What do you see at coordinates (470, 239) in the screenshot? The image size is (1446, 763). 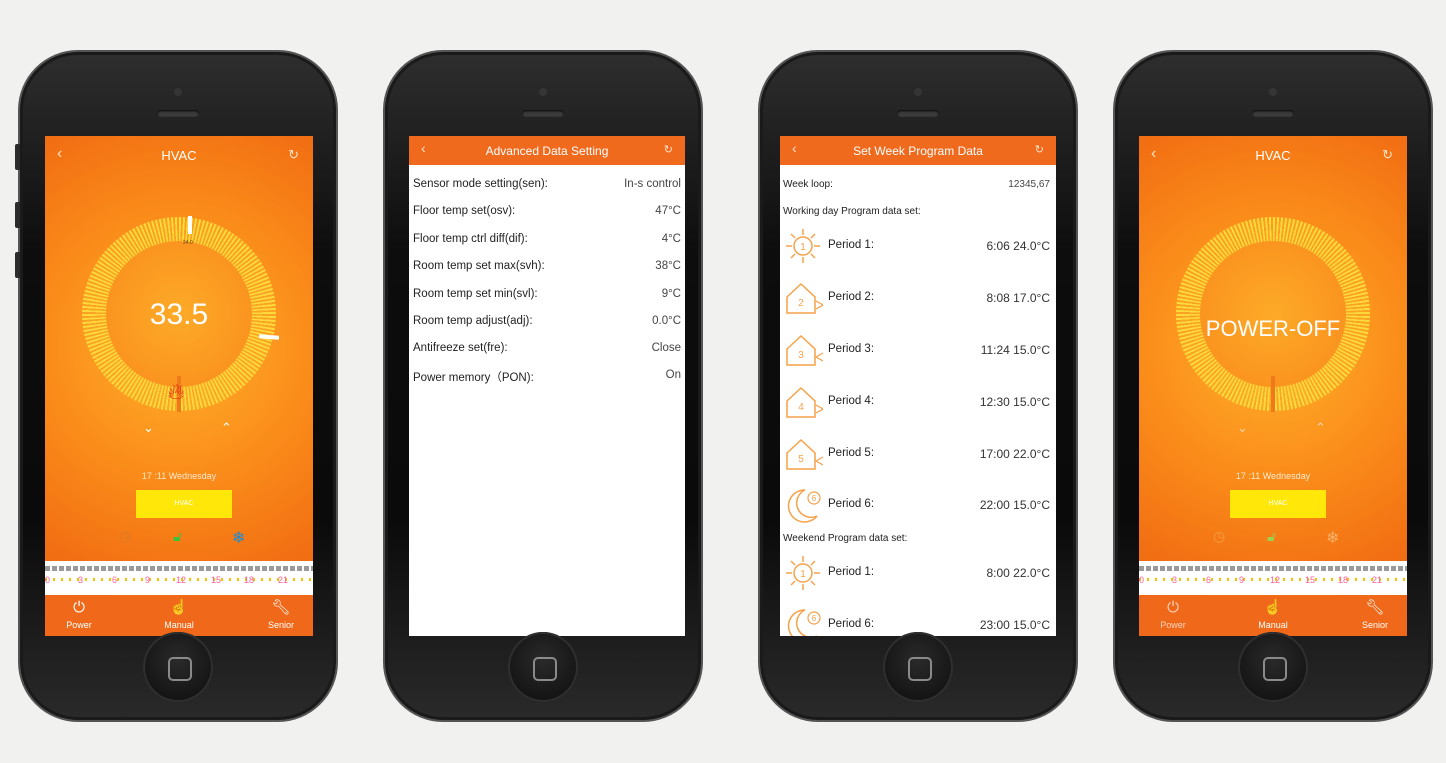 I see `setting-label: Floor temp ctrl diff(dif):` at bounding box center [470, 239].